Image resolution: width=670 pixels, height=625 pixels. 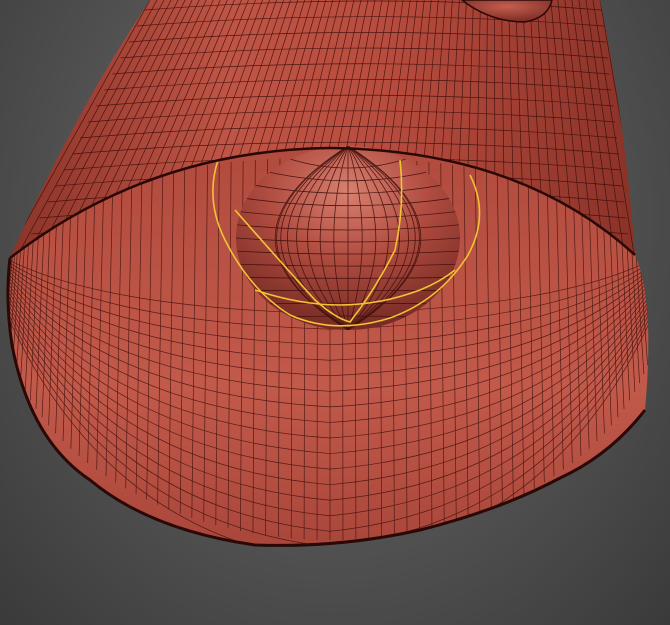 I want to click on inner-sphere, so click(x=348, y=238).